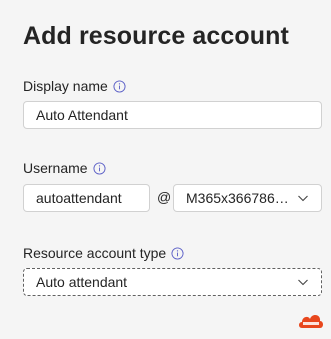  Describe the element at coordinates (156, 36) in the screenshot. I see `page-title: Add resource account` at that location.